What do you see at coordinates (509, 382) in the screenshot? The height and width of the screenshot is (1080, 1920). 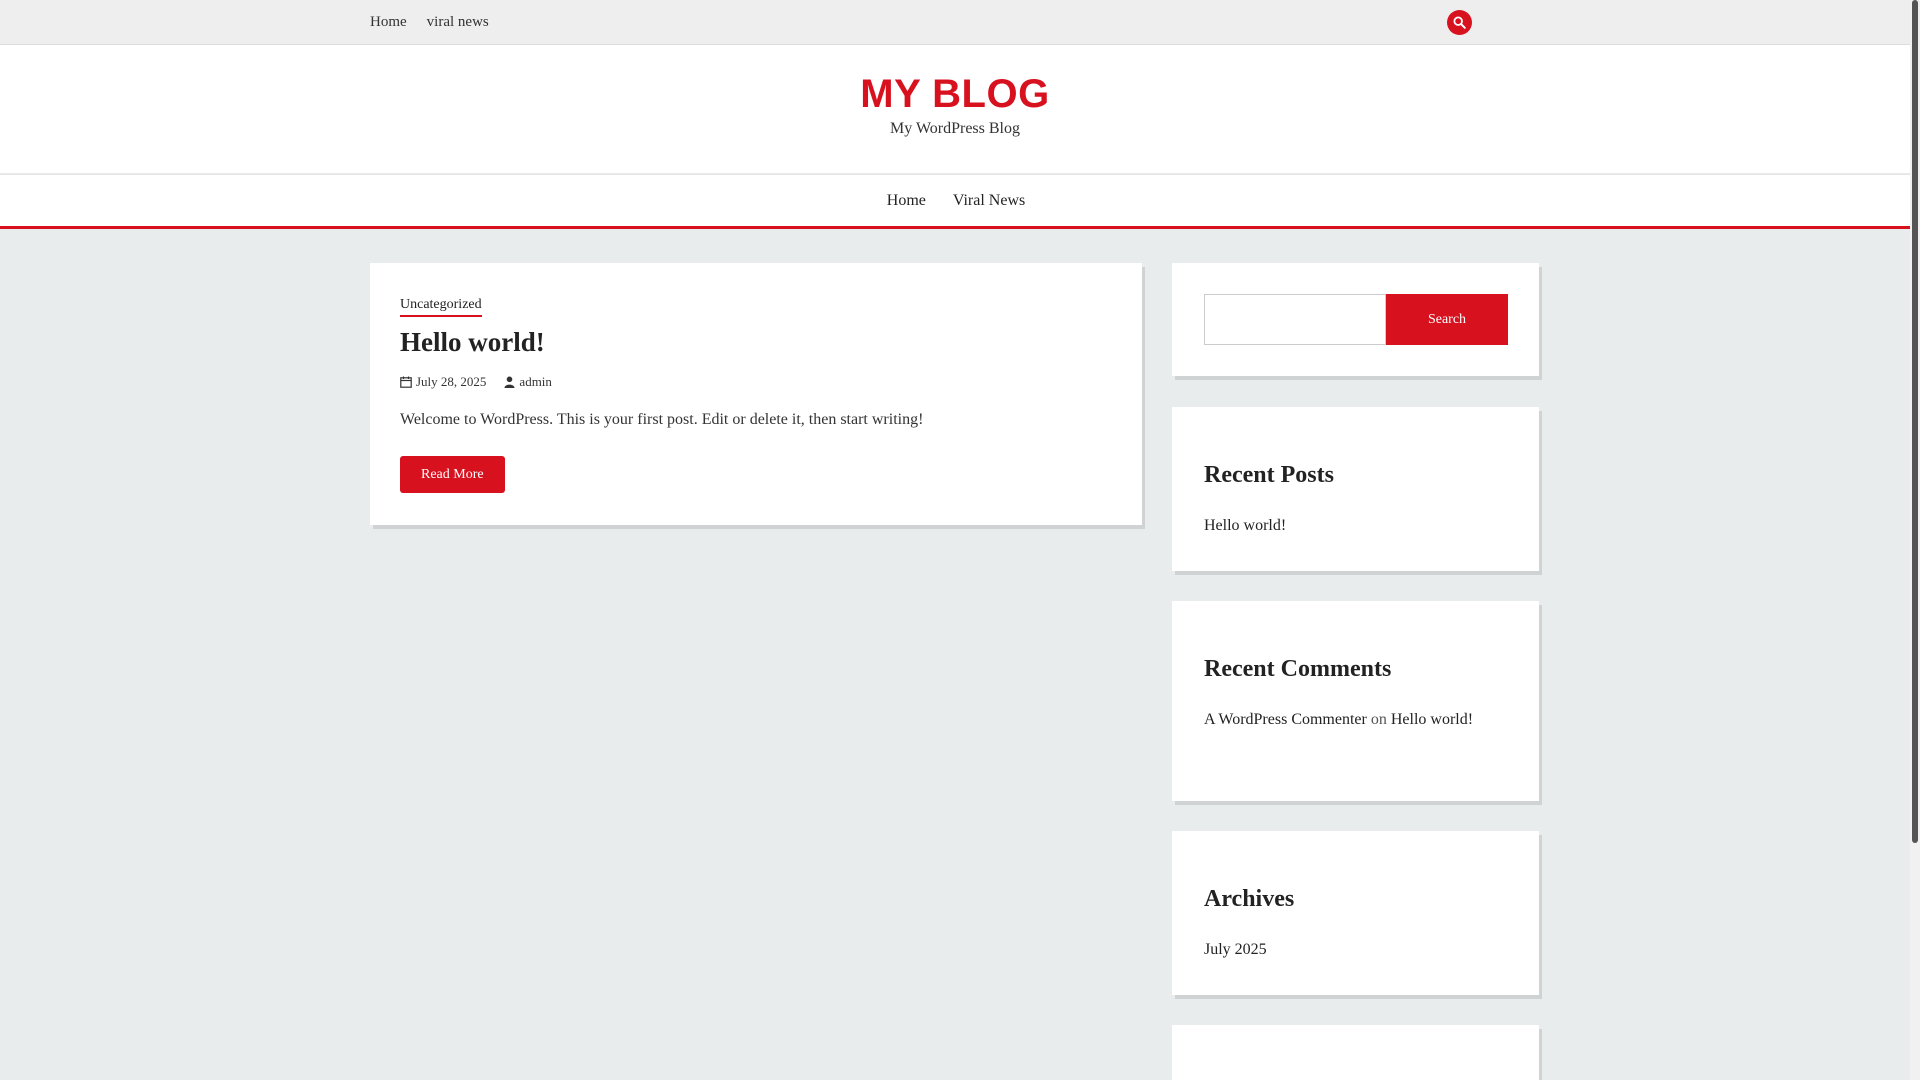 I see `user-icon` at bounding box center [509, 382].